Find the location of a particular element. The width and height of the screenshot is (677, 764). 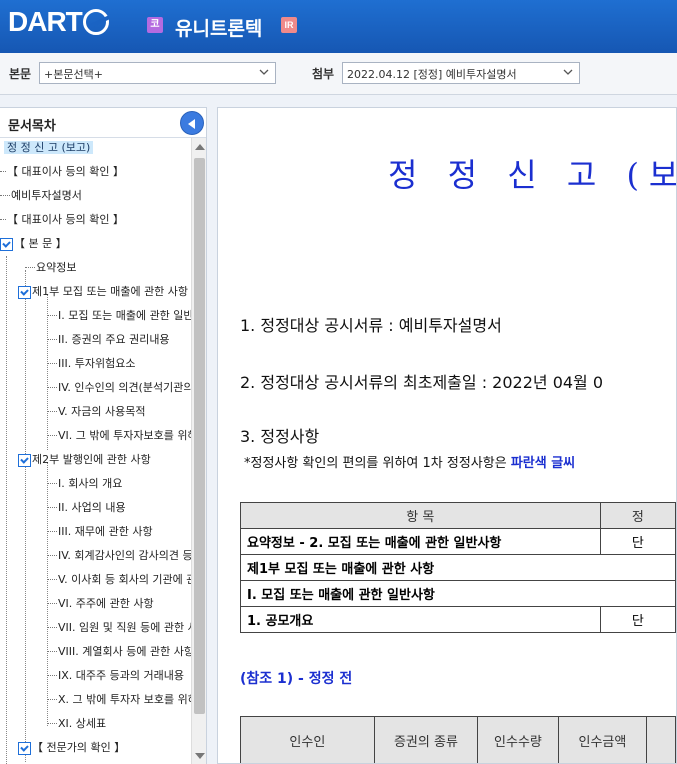

toc-item: 제2부 발행인에 관한 사항 is located at coordinates (84, 462).